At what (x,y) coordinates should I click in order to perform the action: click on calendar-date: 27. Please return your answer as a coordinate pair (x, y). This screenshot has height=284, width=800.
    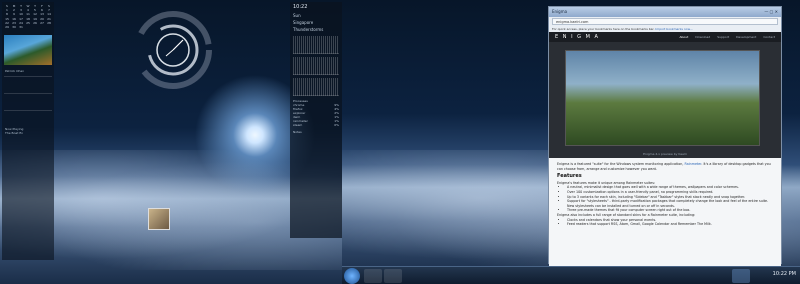
    Looking at the image, I should click on (42, 23).